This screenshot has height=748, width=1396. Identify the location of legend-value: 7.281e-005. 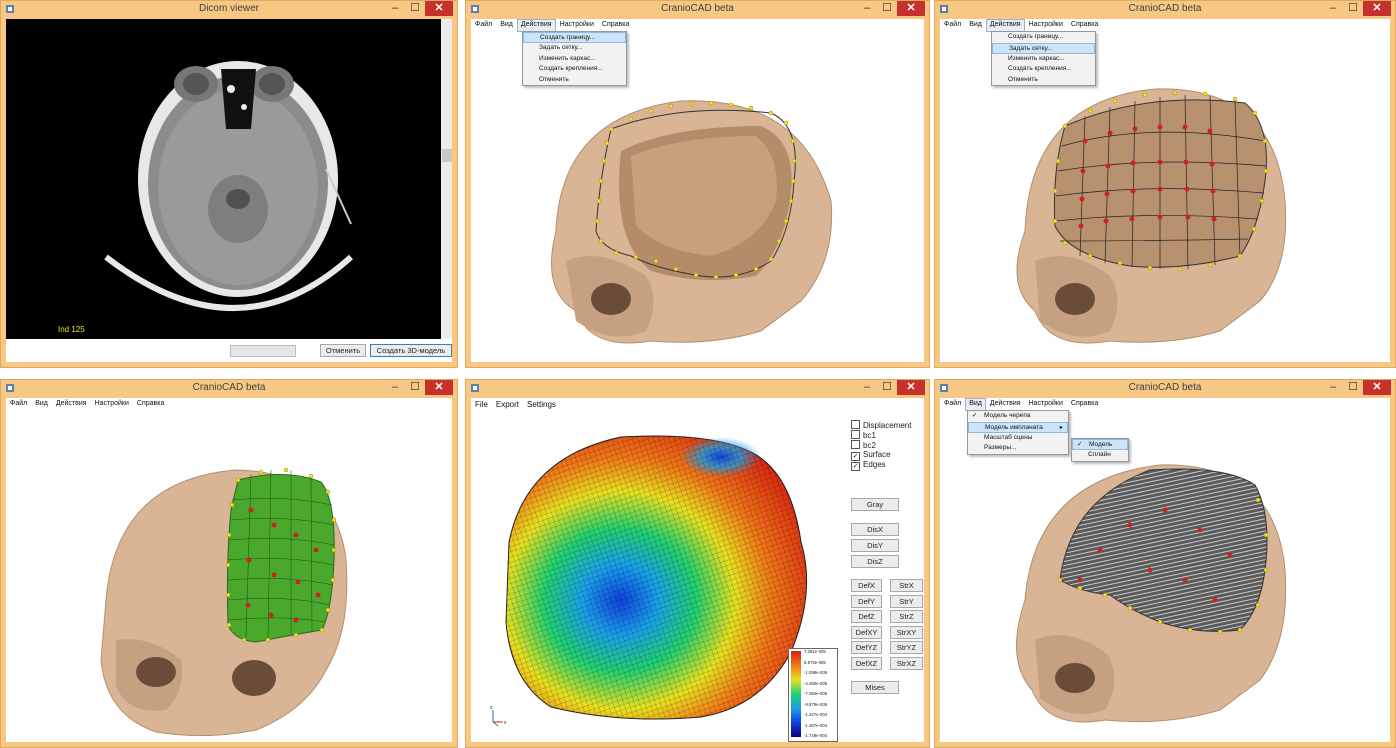
(815, 651).